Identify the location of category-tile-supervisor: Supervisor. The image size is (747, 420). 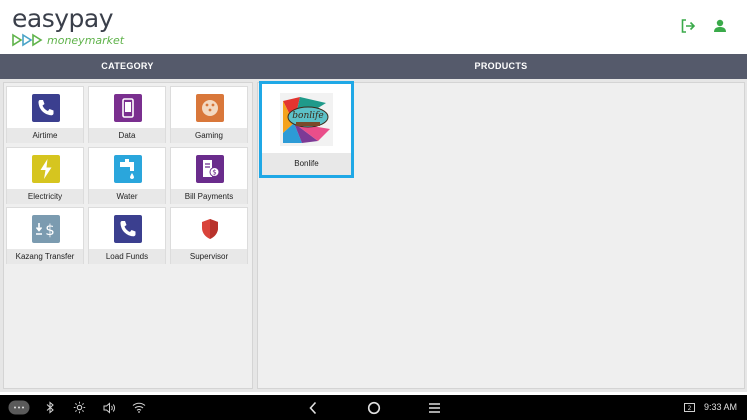
(209, 235).